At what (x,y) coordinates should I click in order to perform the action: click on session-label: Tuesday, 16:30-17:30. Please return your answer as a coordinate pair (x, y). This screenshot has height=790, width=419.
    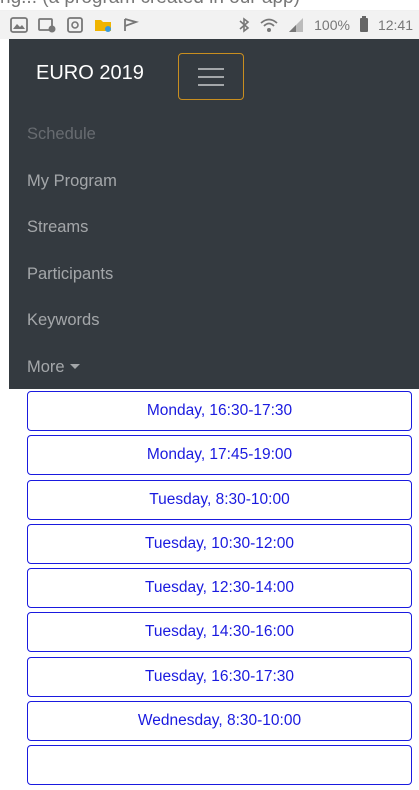
    Looking at the image, I should click on (219, 676).